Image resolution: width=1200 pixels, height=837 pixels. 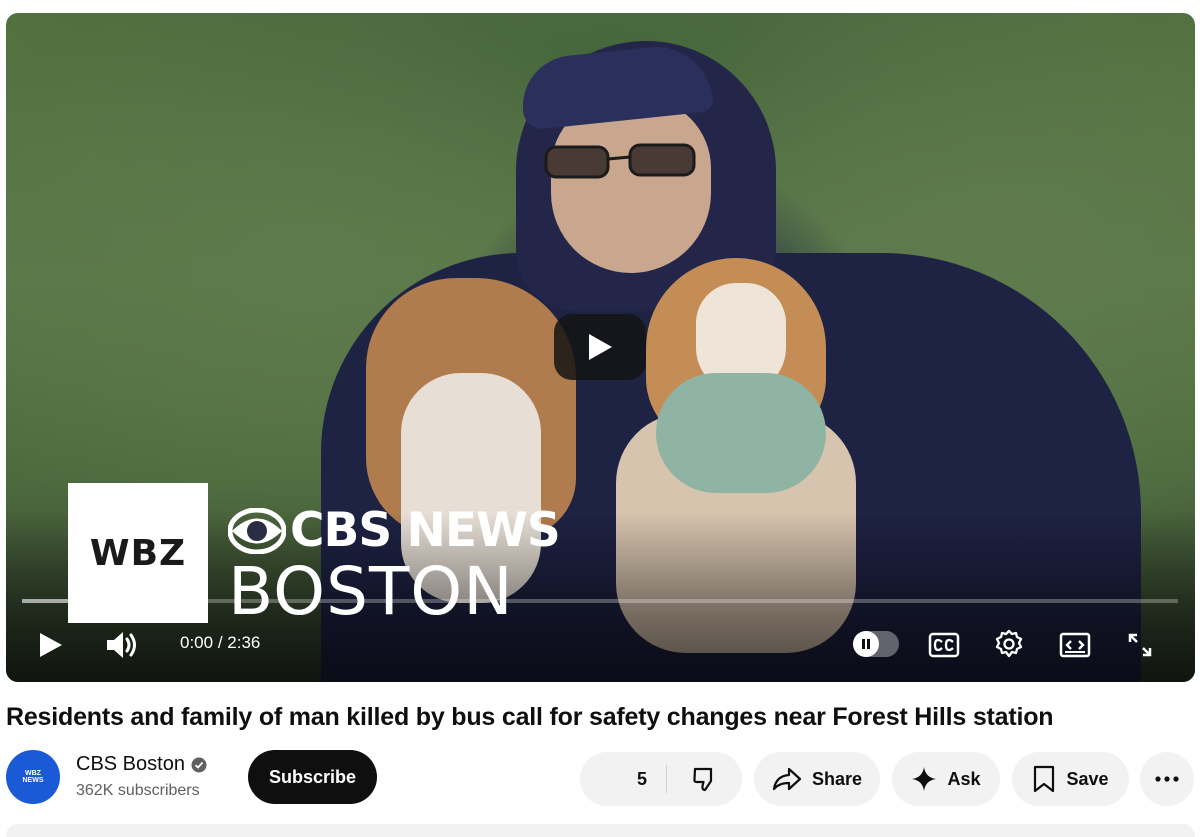 I want to click on gear-icon, so click(x=1009, y=643).